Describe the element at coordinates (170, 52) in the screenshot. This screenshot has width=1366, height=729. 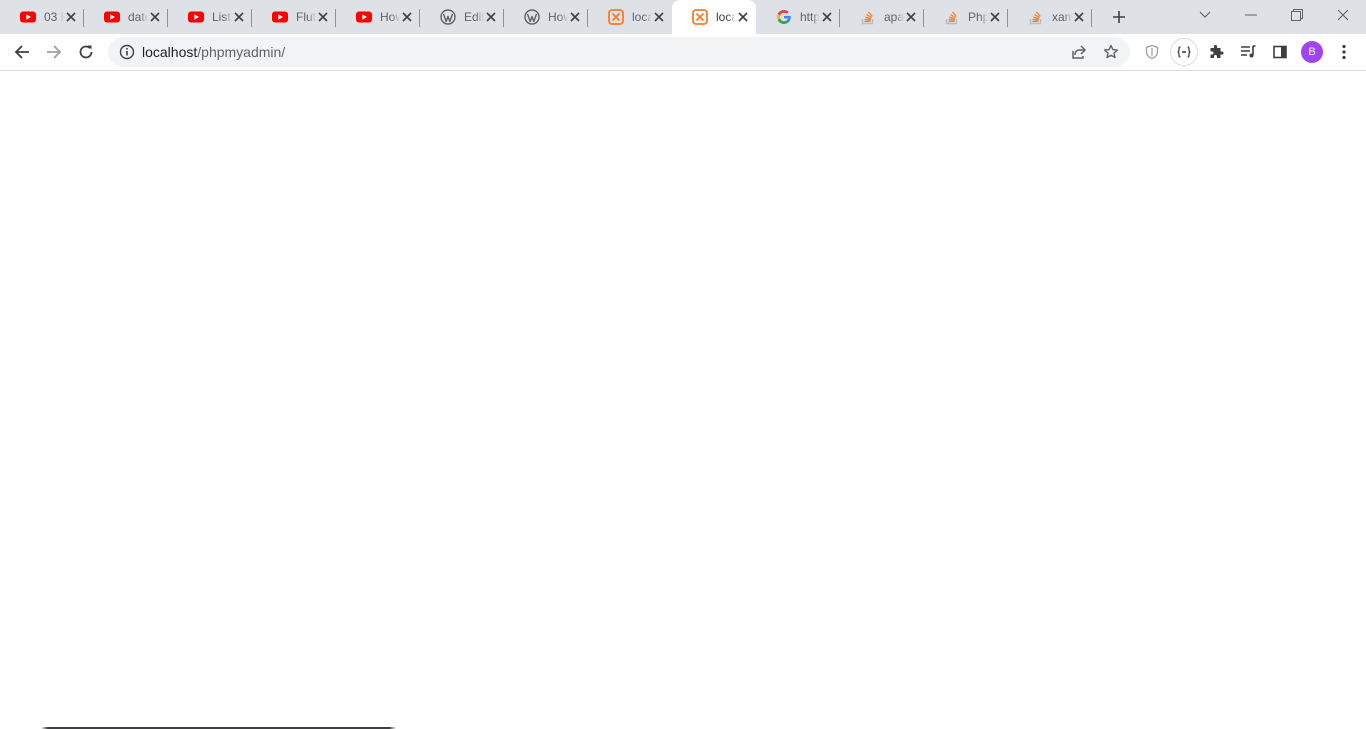
I see `url-host: localhost` at that location.